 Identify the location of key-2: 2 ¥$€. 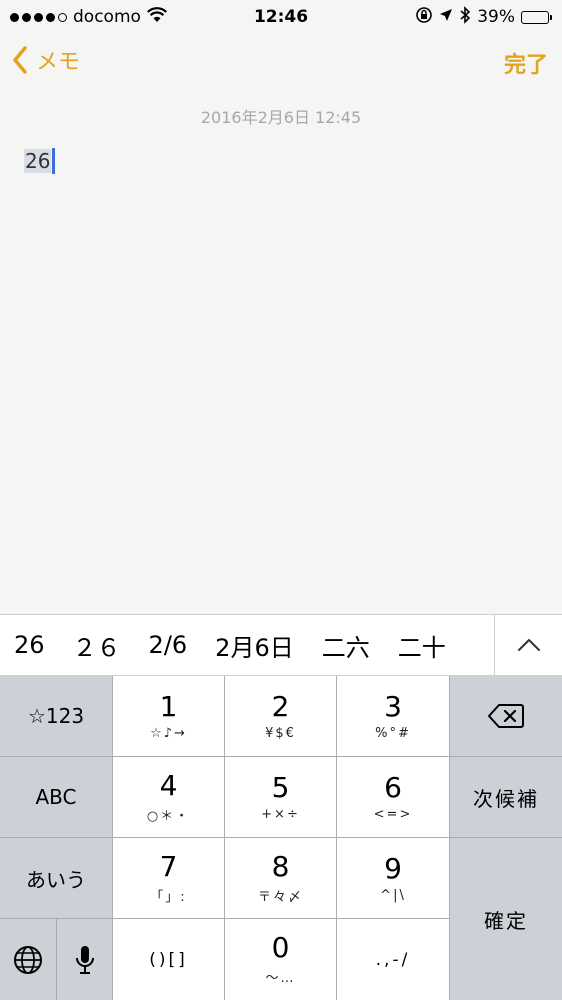
(280, 716).